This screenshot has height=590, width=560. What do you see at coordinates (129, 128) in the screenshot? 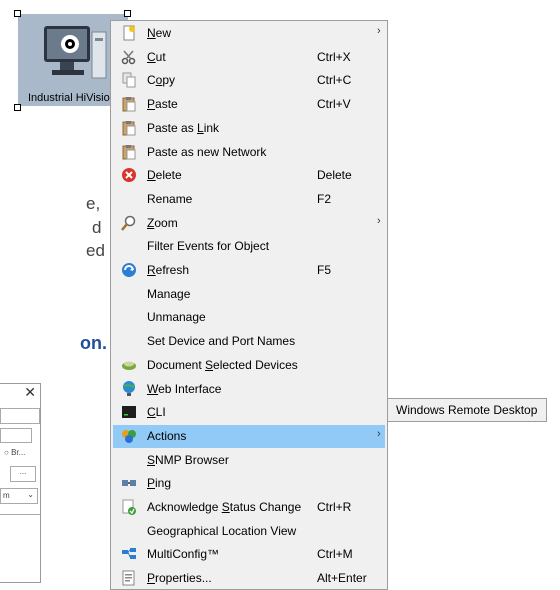
I see `paste-link-icon` at bounding box center [129, 128].